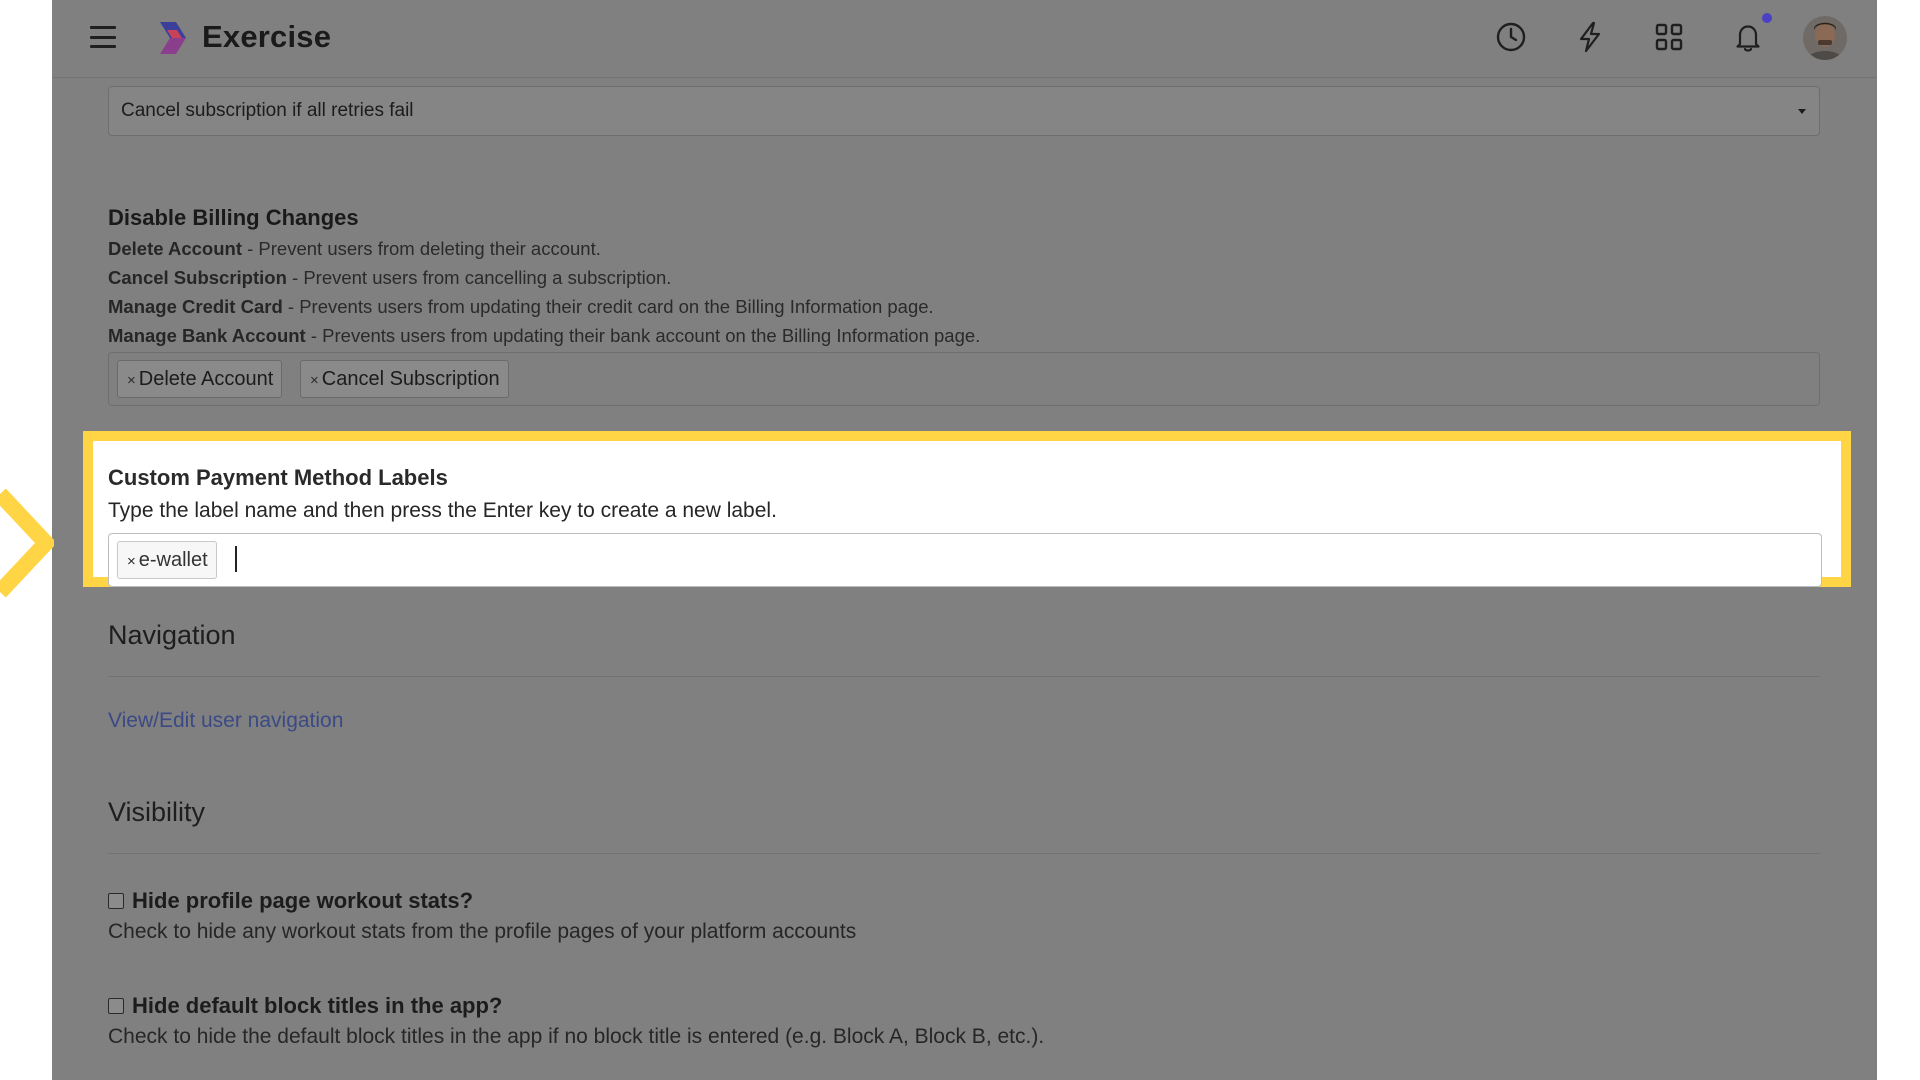 Image resolution: width=1920 pixels, height=1080 pixels. What do you see at coordinates (172, 635) in the screenshot?
I see `navigation-heading: Navigation` at bounding box center [172, 635].